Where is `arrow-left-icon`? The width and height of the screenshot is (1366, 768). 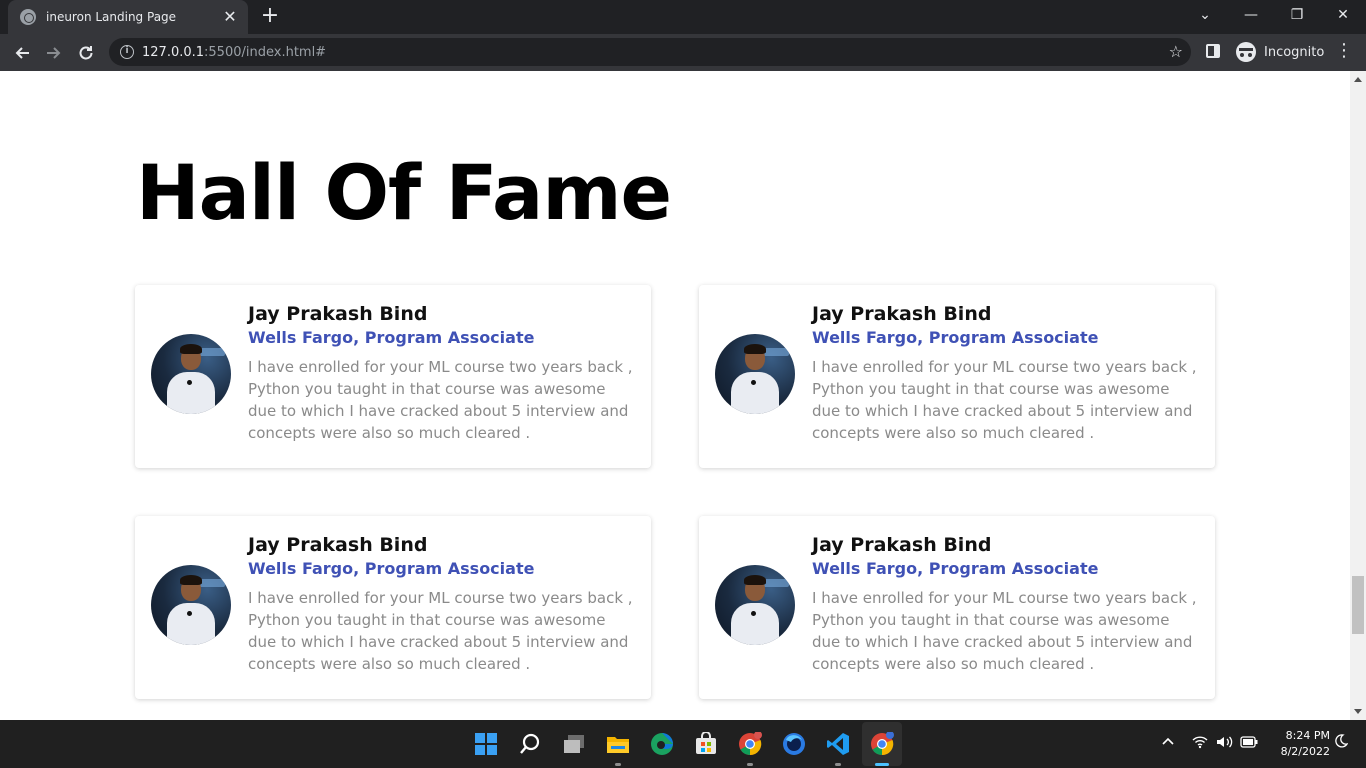
arrow-left-icon is located at coordinates (22, 53).